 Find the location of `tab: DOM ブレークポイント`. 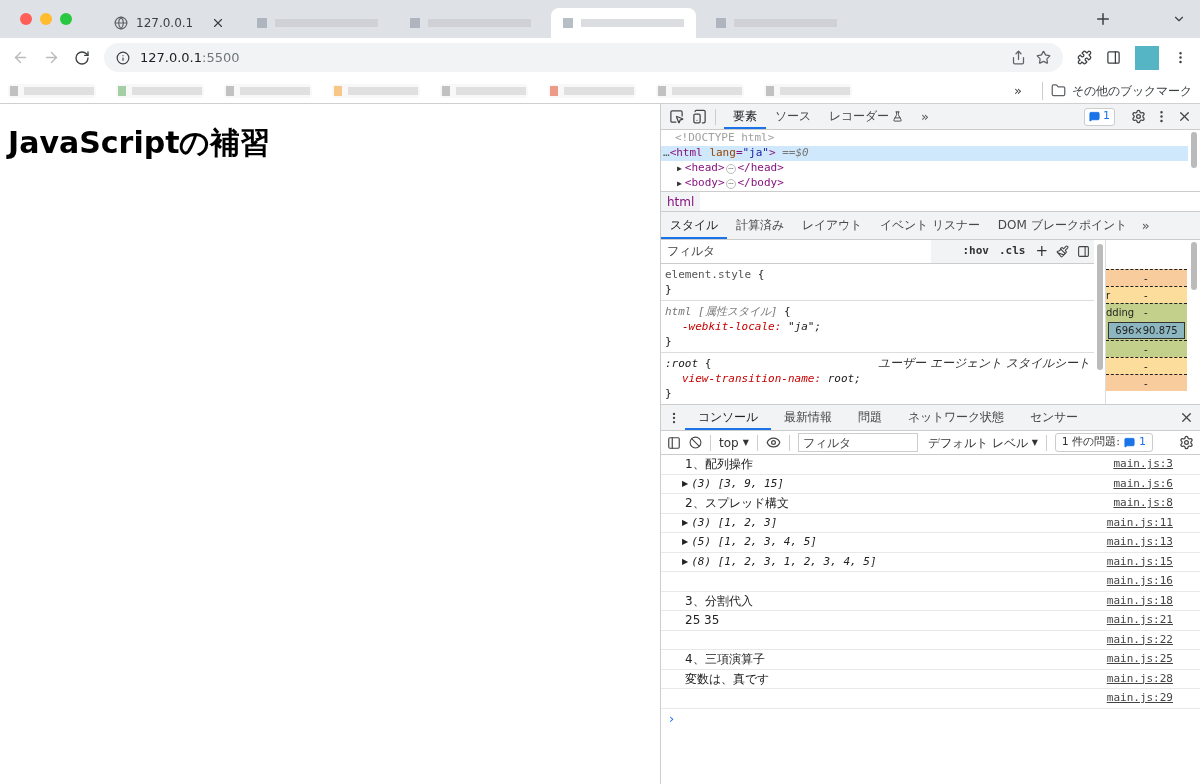

tab: DOM ブレークポイント is located at coordinates (1062, 225).